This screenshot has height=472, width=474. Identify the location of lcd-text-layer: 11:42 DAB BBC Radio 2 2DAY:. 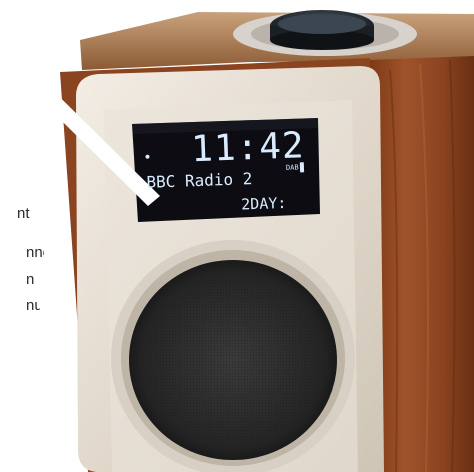
(225, 169).